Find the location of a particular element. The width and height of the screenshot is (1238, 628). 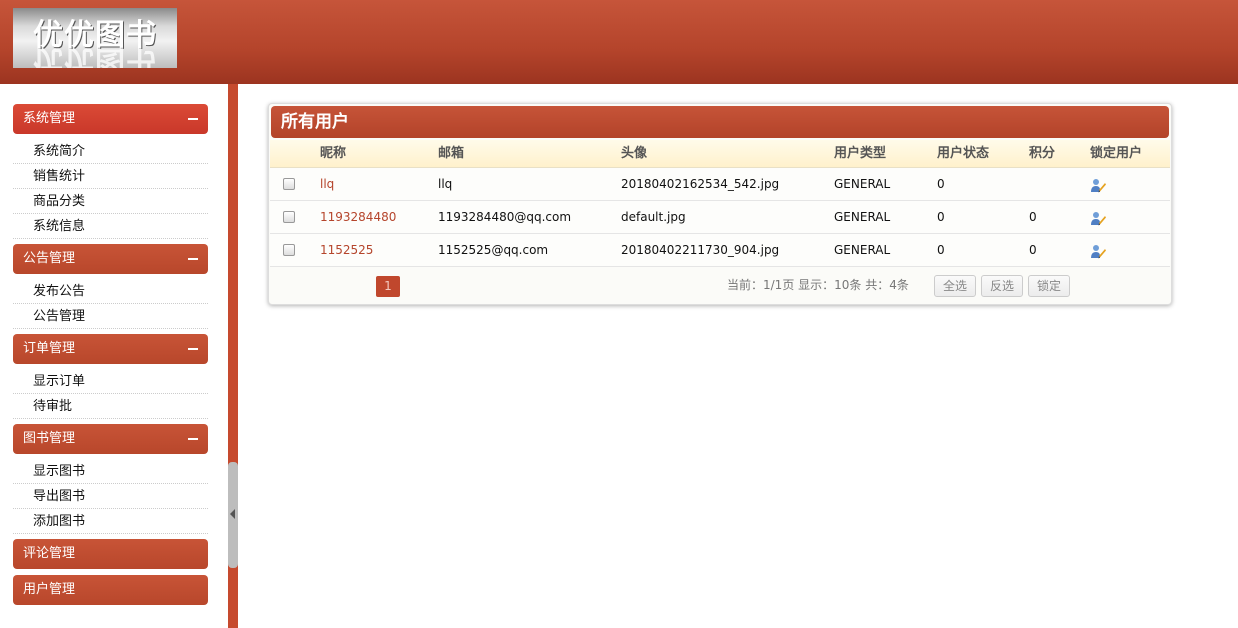

invert-selection-button: 反选 is located at coordinates (1002, 286).